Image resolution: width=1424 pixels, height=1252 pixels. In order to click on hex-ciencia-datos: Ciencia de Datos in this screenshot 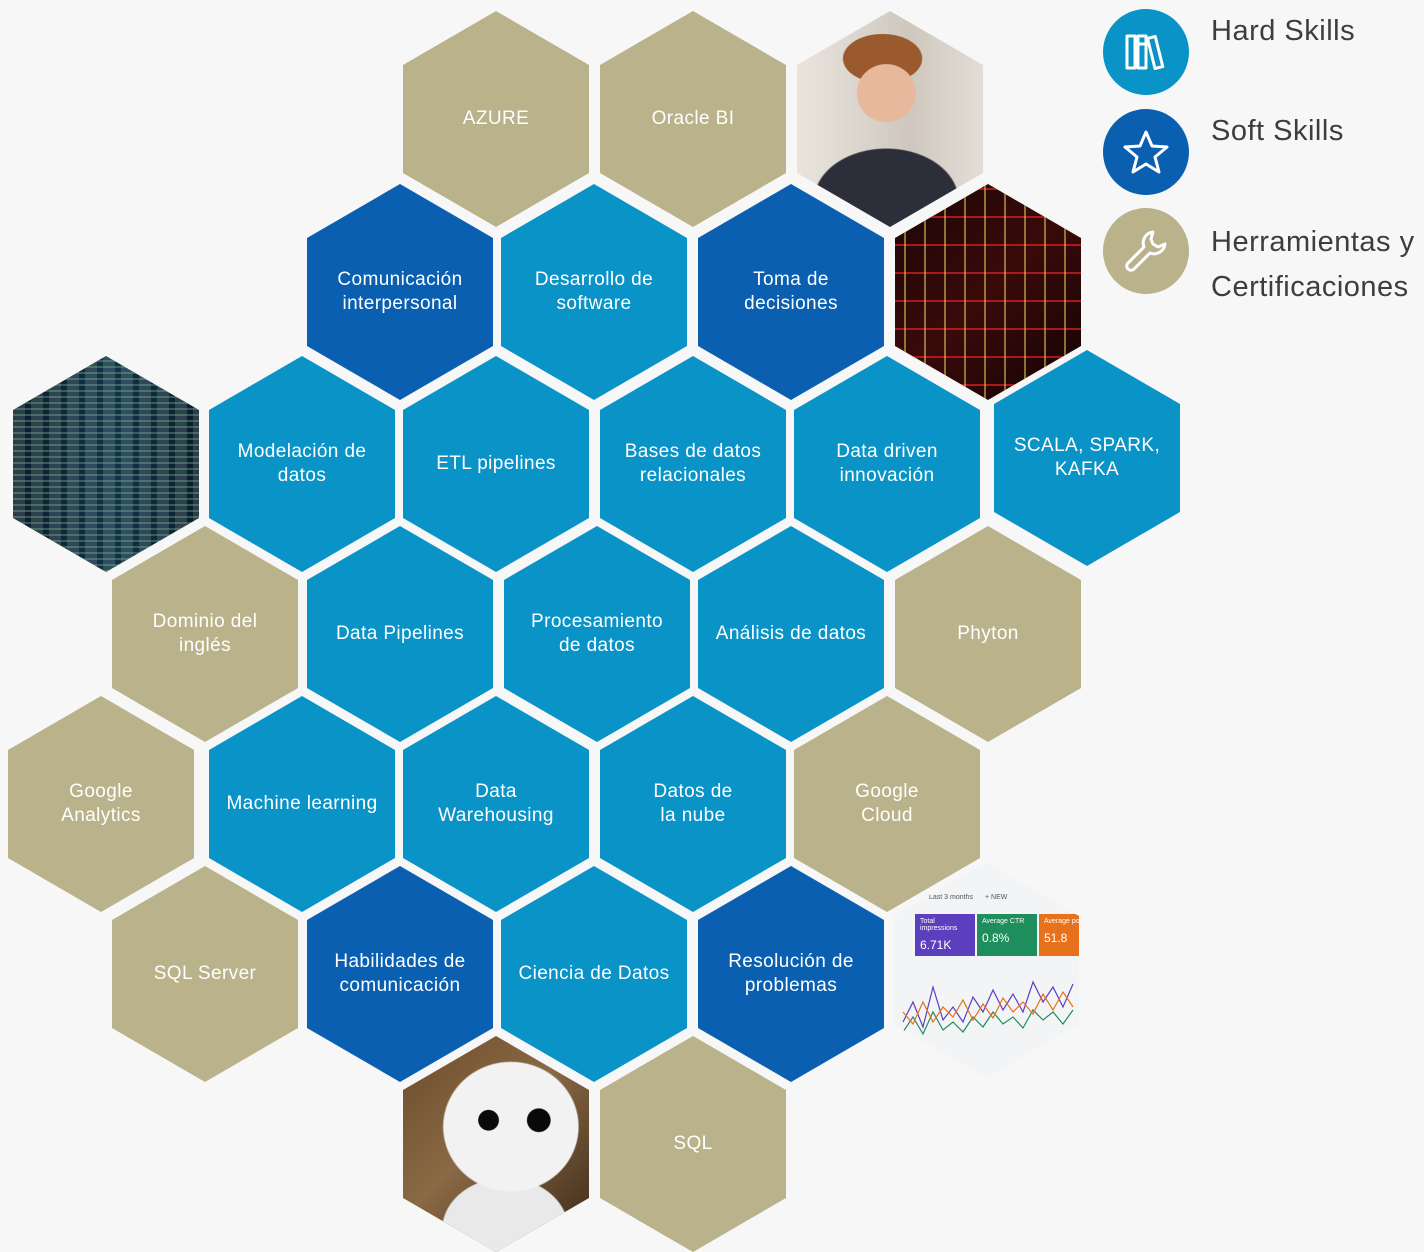, I will do `click(594, 974)`.